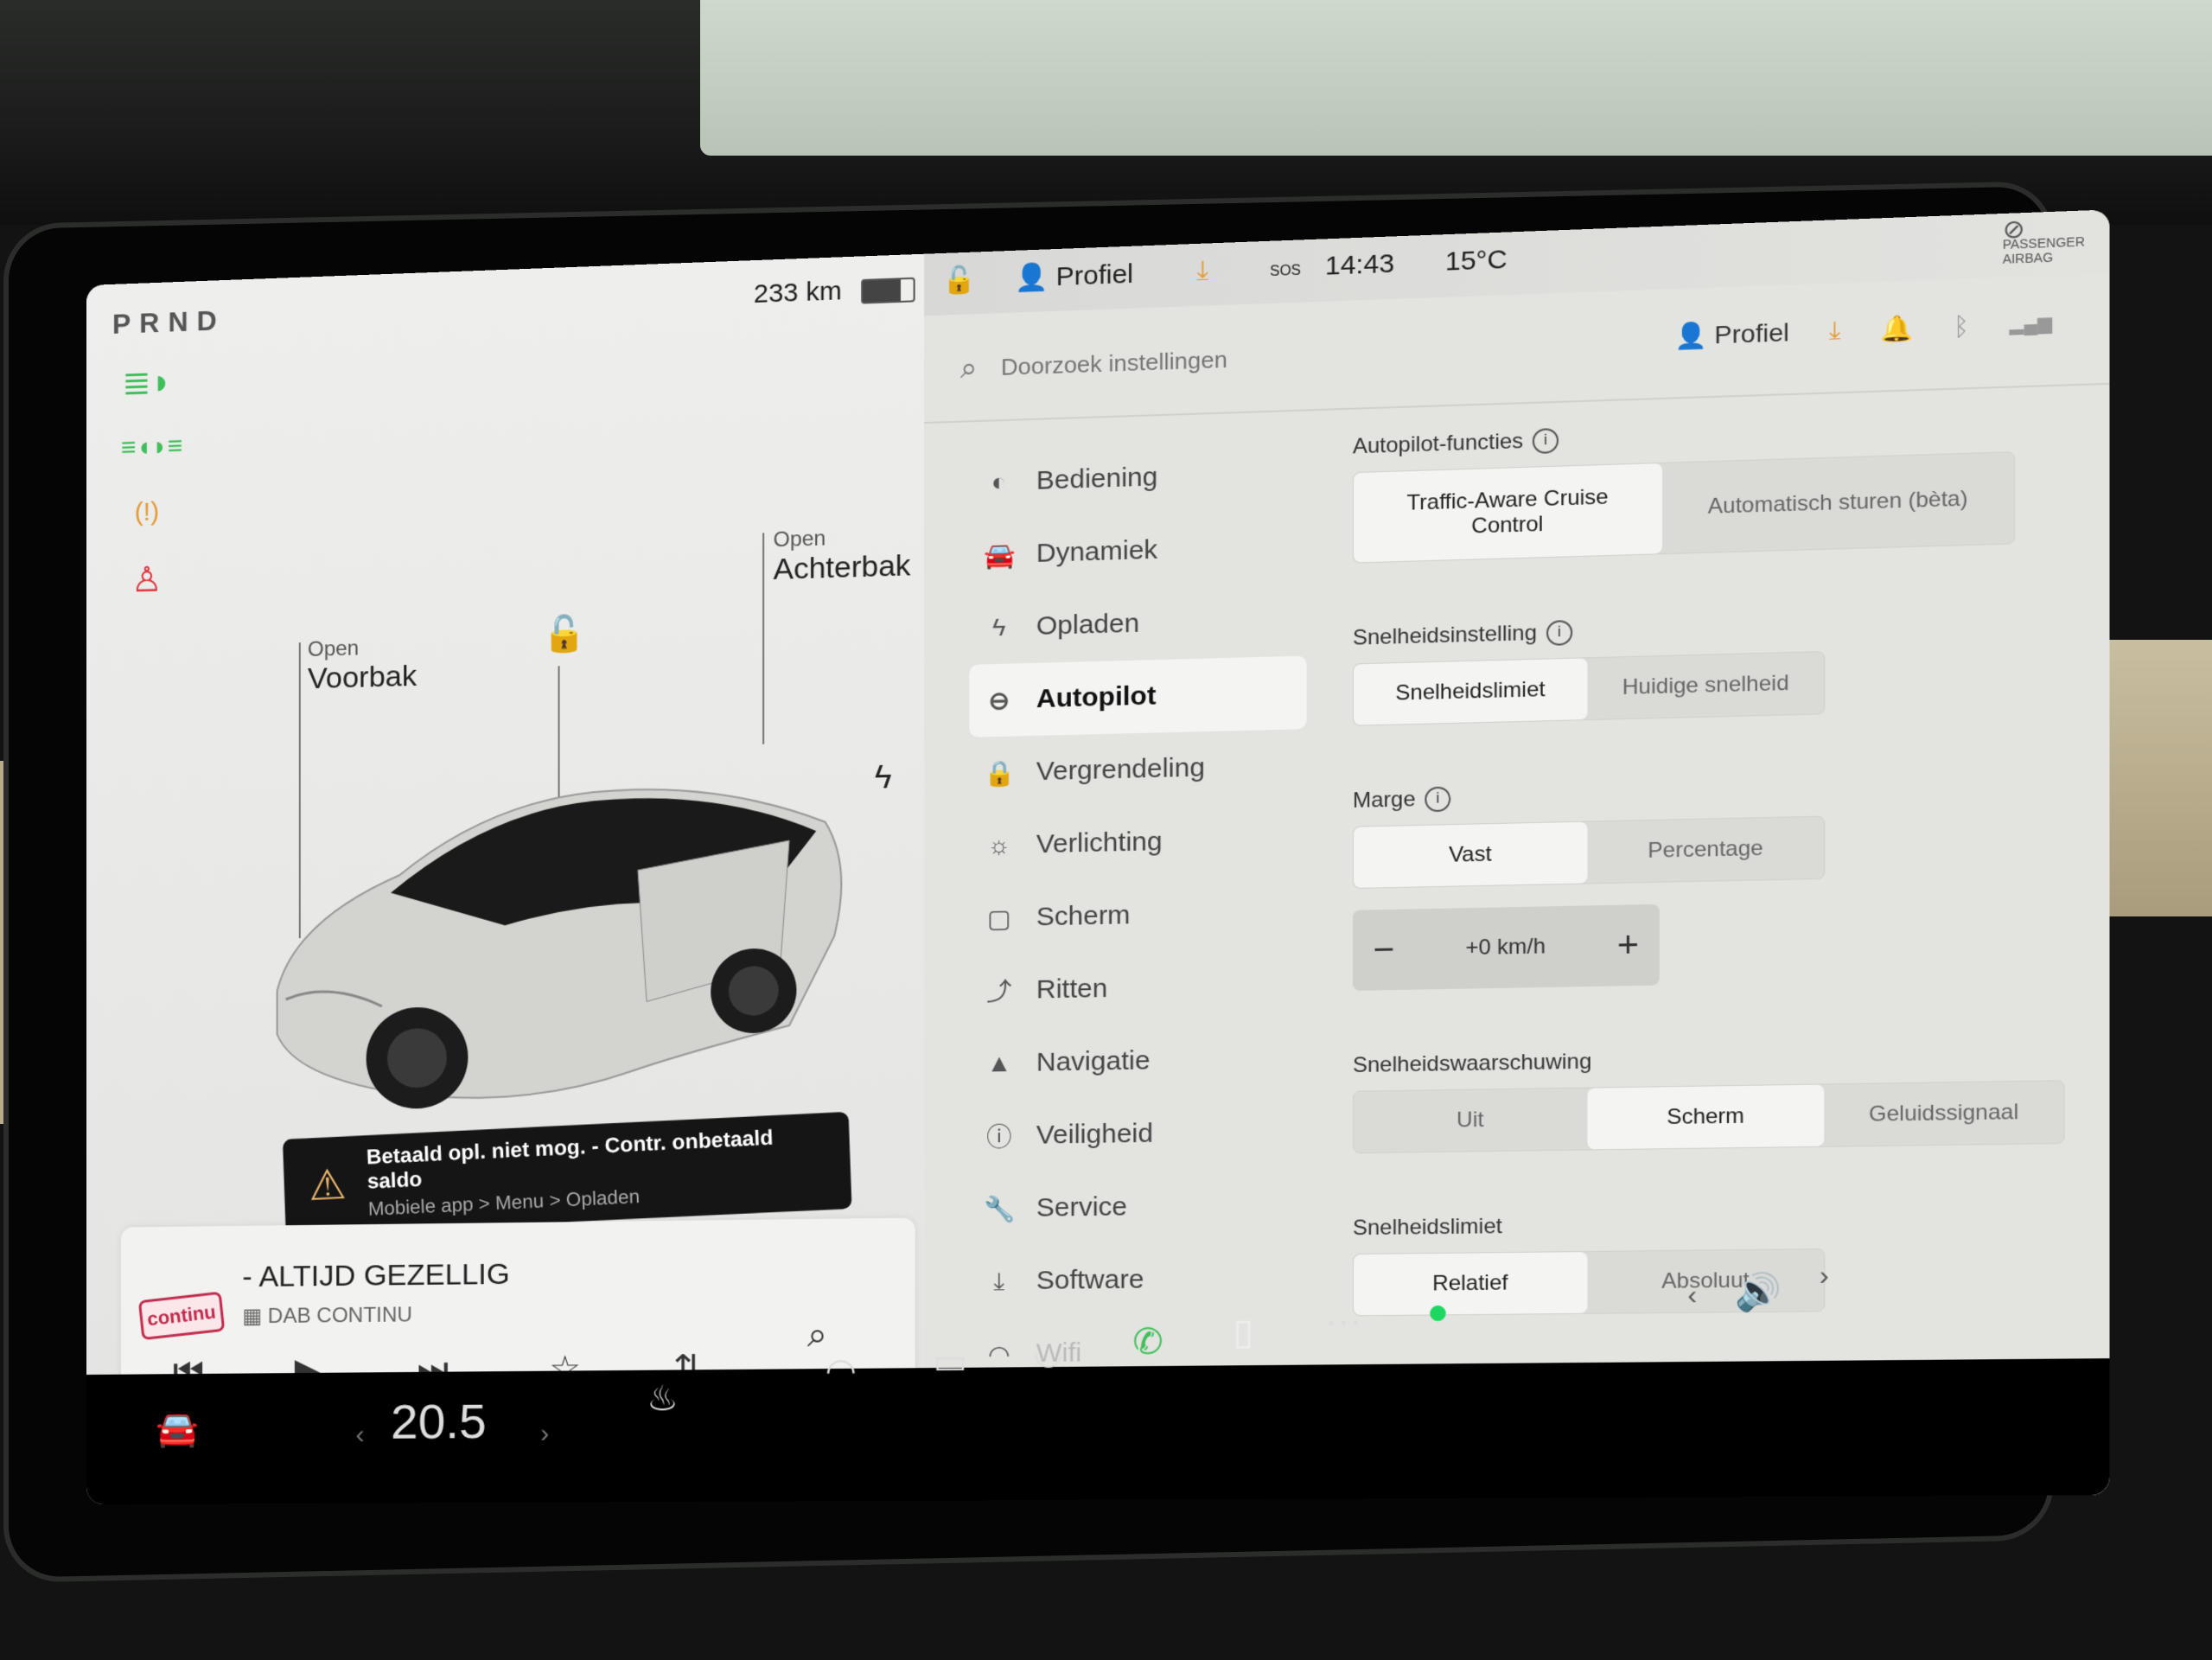  What do you see at coordinates (1470, 854) in the screenshot?
I see `option-vast: Vast` at bounding box center [1470, 854].